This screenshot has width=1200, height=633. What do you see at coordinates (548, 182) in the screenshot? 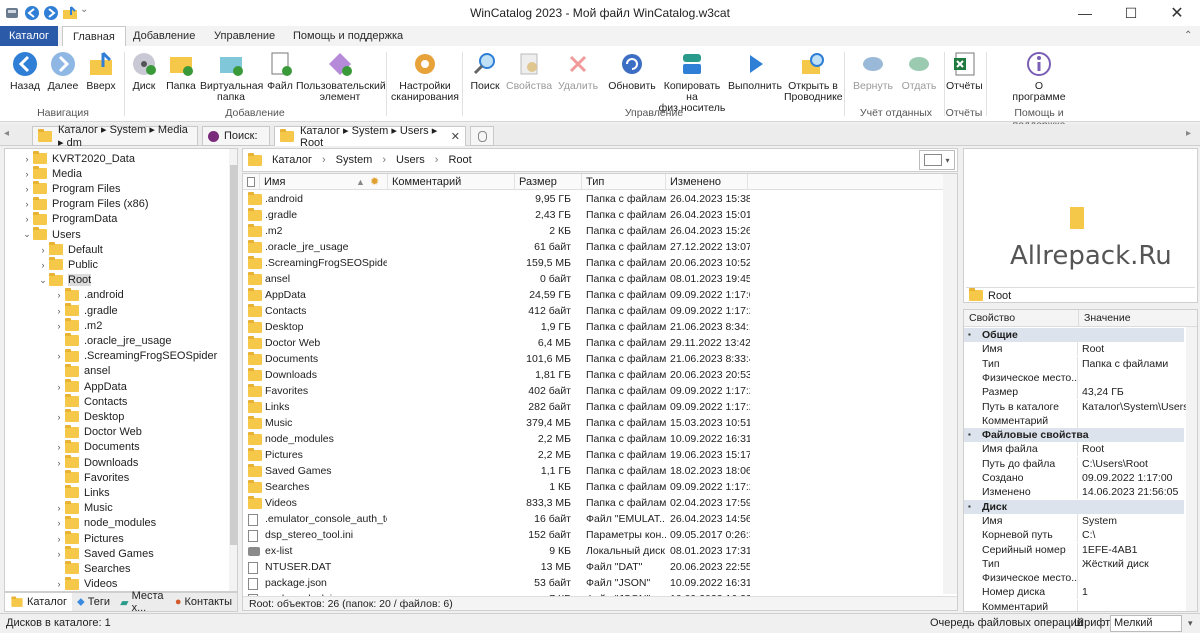
I see `column-size-header: Размер` at bounding box center [548, 182].